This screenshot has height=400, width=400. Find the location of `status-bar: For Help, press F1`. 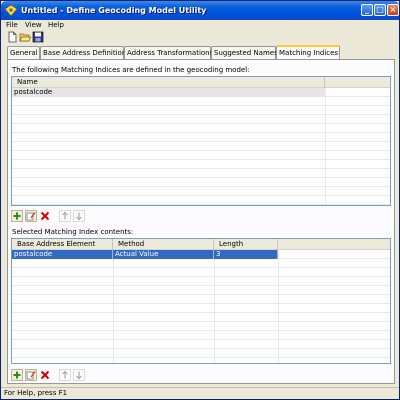

status-bar: For Help, press F1 is located at coordinates (200, 393).